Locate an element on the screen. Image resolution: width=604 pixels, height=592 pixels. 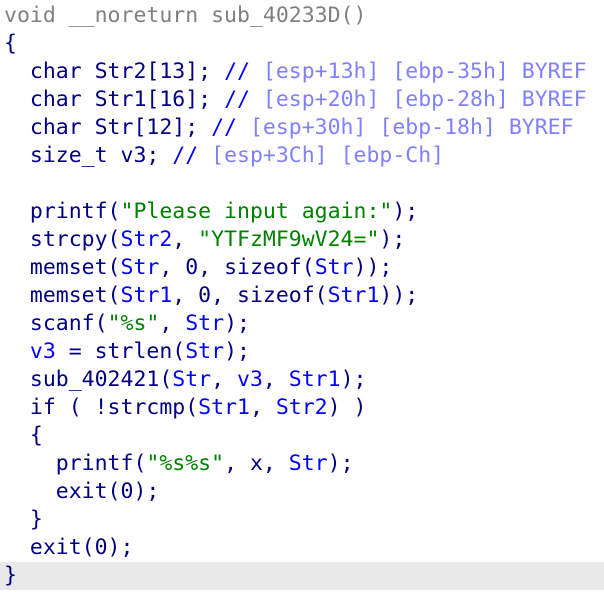
code-token: "YTFzMF9wV24=" is located at coordinates (289, 239).